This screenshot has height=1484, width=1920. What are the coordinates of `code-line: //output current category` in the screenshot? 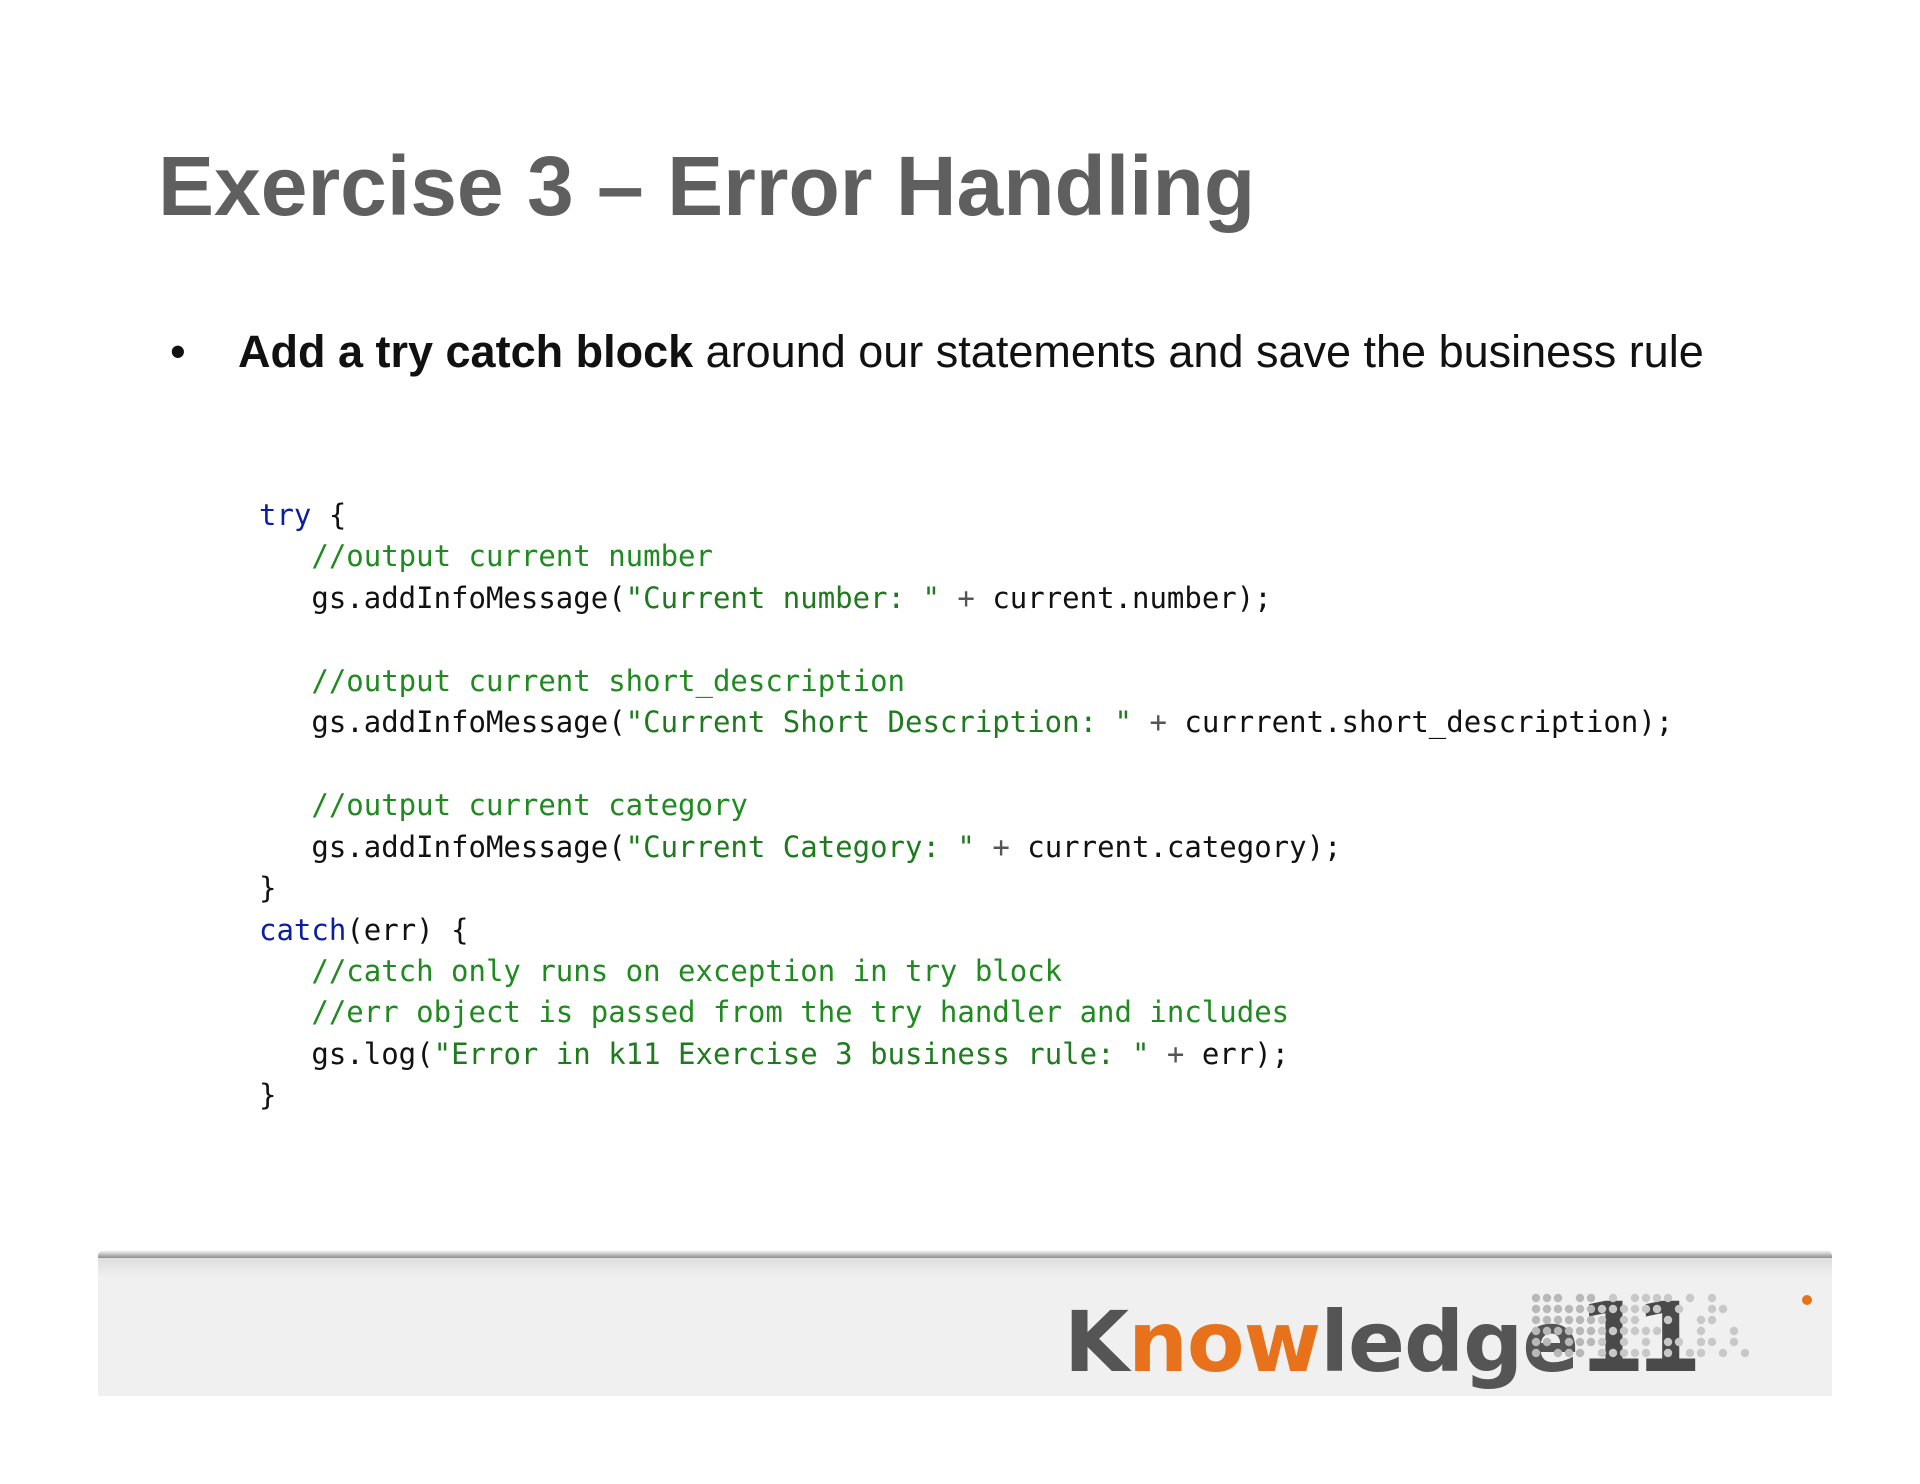 It's located at (503, 805).